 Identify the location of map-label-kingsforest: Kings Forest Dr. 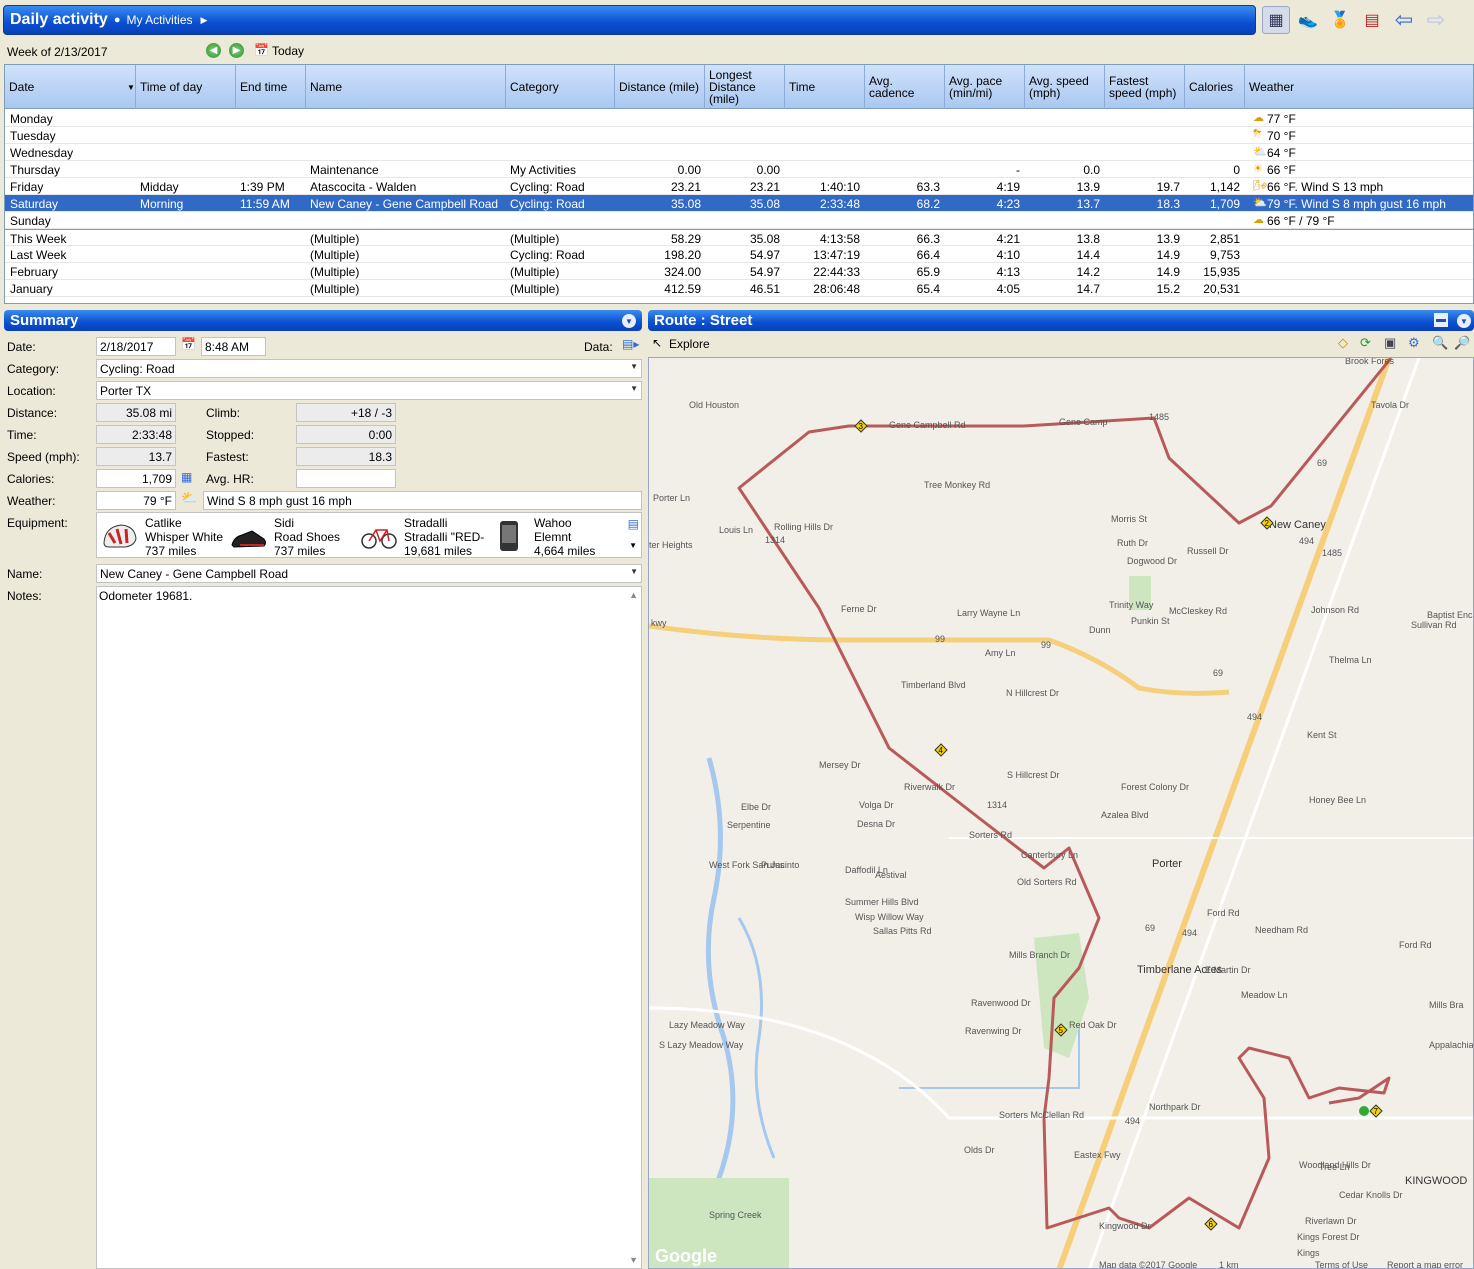
(1328, 1237).